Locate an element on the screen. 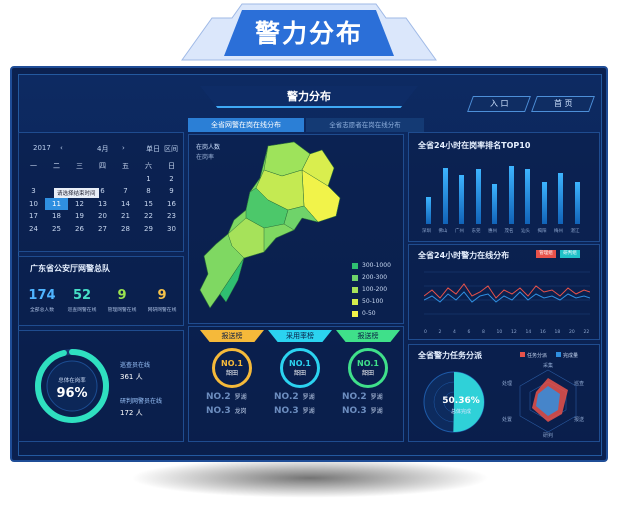 This screenshot has height=517, width=618. rank-column: 报送榜 NO.1 韶田 NO.2 罗湖 NO.3 罗湖 is located at coordinates (368, 373).